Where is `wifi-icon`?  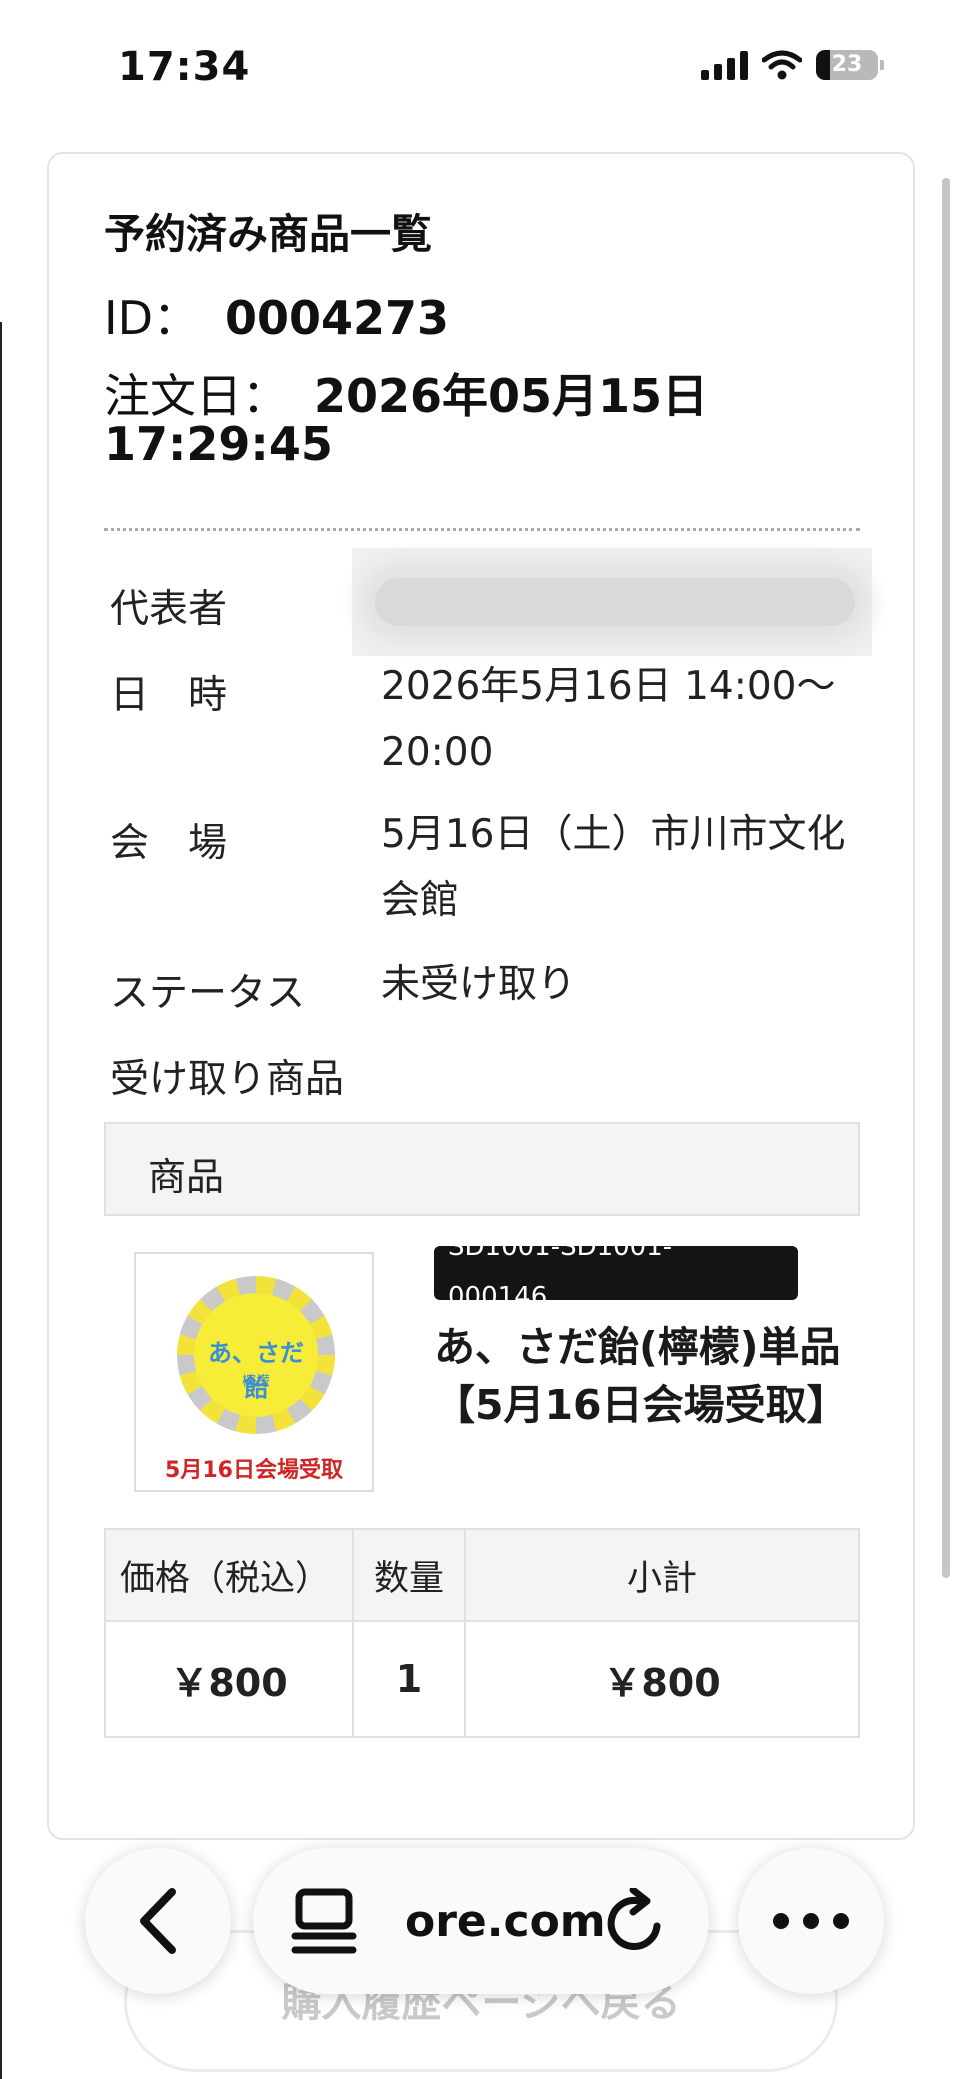 wifi-icon is located at coordinates (782, 65).